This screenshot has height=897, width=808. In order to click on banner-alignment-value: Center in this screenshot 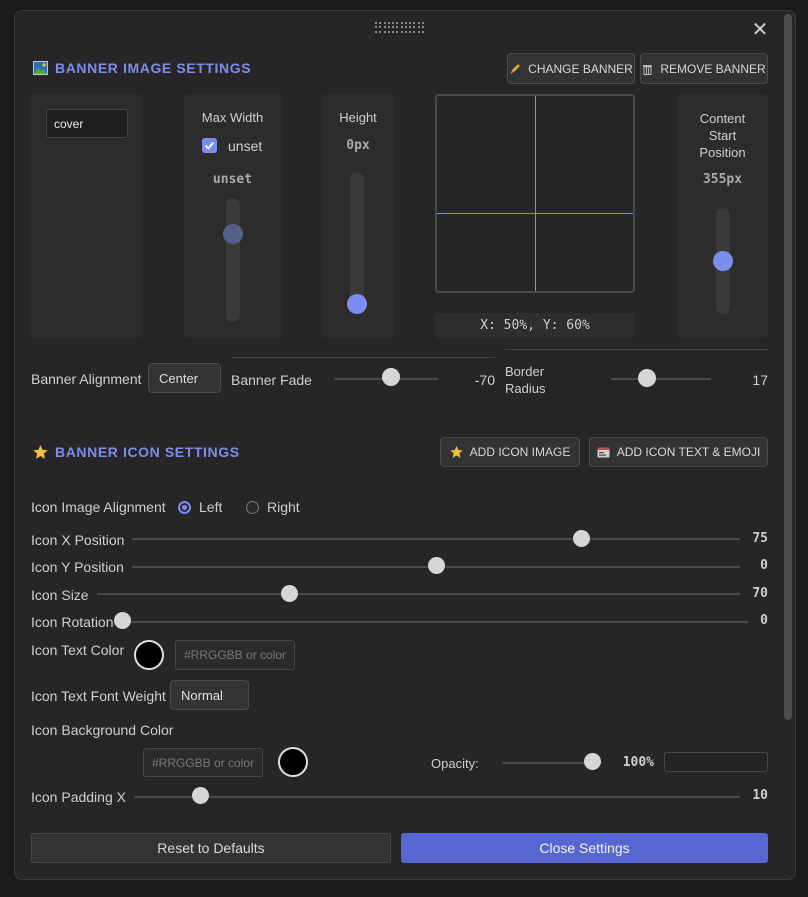, I will do `click(179, 378)`.